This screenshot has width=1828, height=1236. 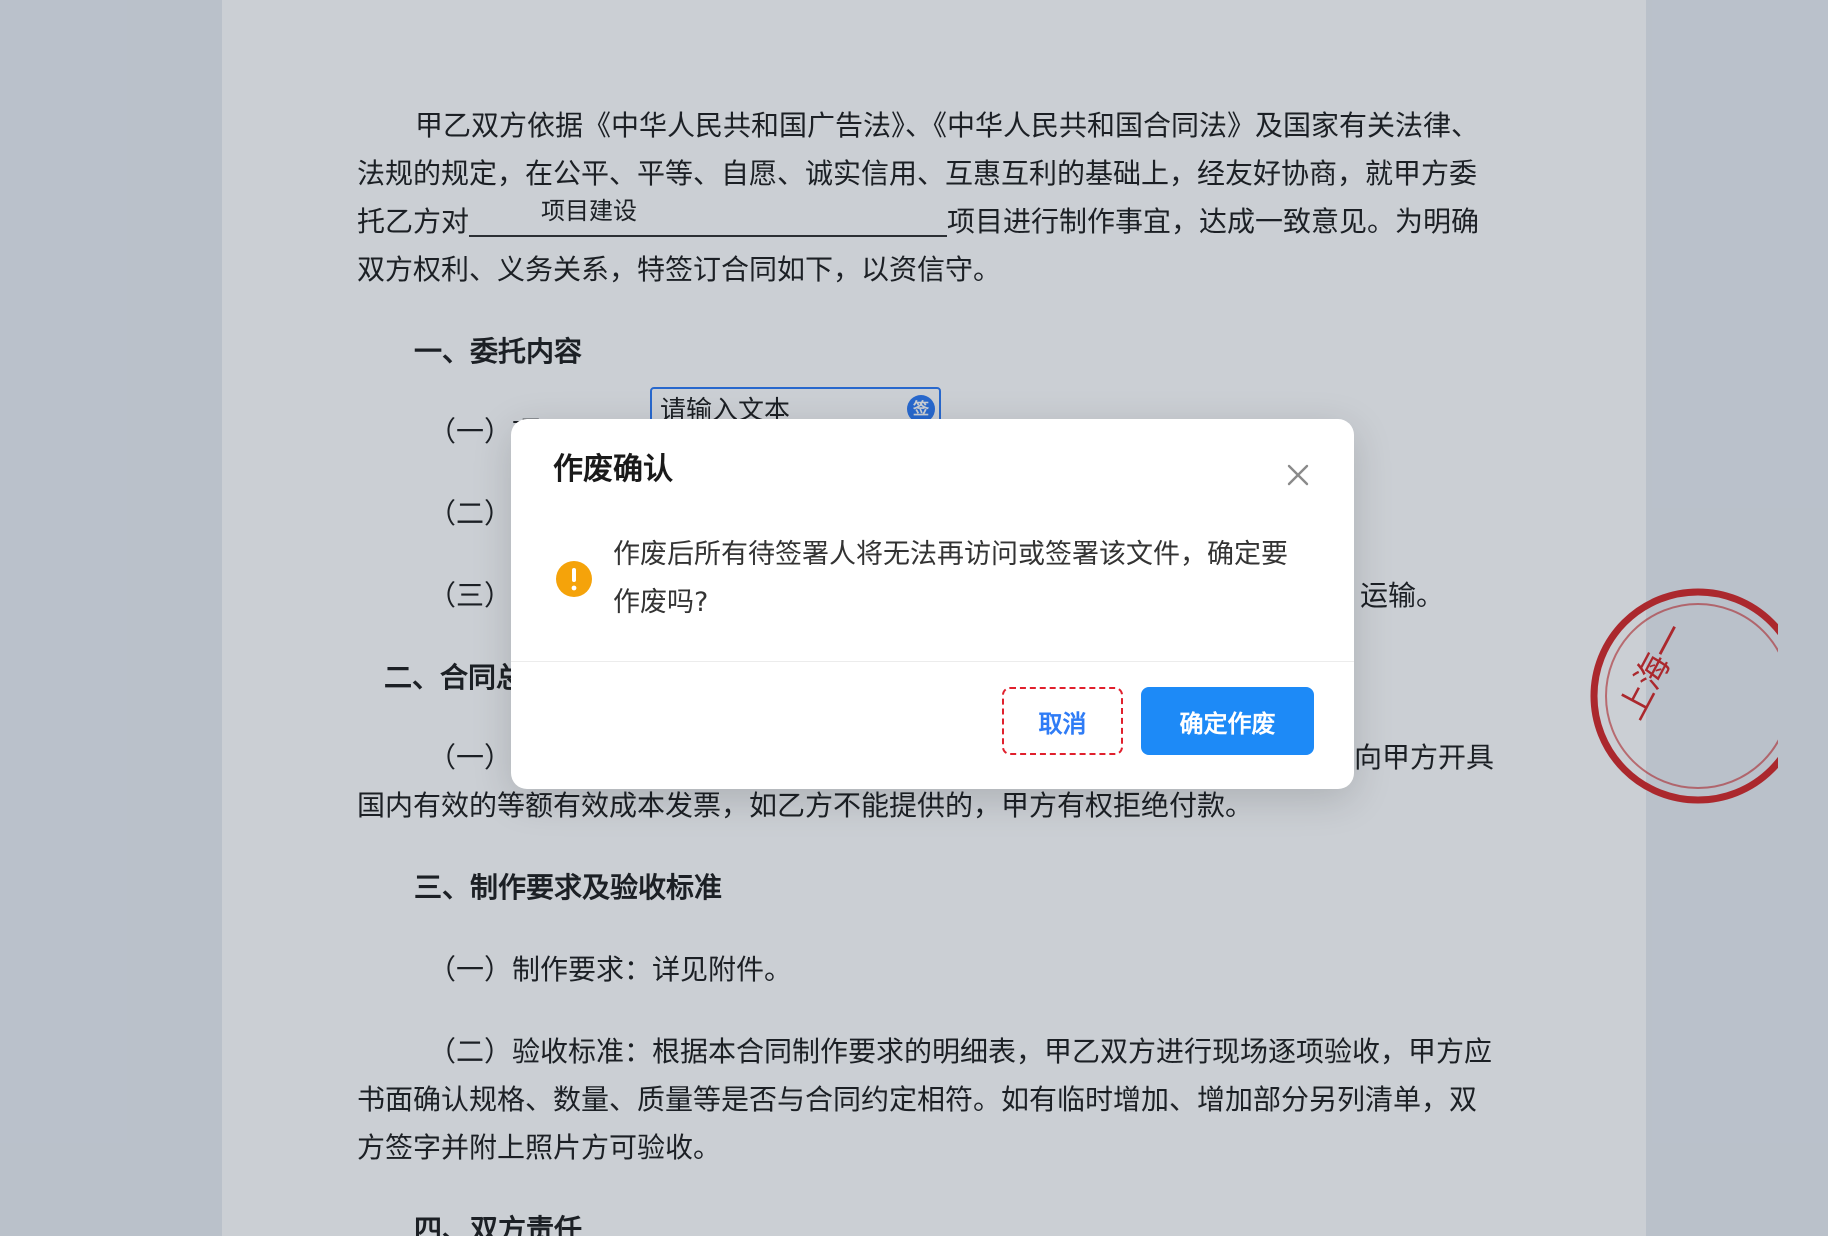 What do you see at coordinates (1062, 721) in the screenshot?
I see `cancel-button: 取消` at bounding box center [1062, 721].